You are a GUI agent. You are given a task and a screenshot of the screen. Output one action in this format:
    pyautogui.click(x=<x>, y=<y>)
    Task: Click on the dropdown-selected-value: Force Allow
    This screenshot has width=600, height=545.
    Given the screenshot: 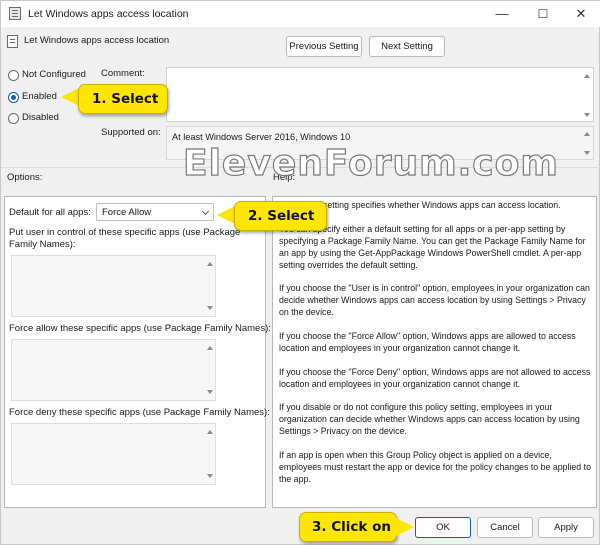 What is the action you would take?
    pyautogui.click(x=127, y=212)
    